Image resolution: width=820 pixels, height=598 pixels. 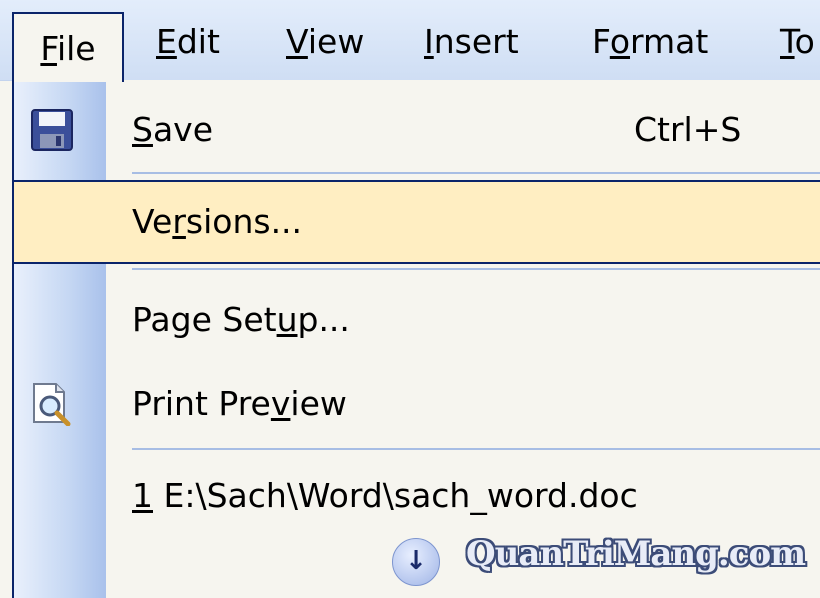 I want to click on menu-file-label-rest: ile, so click(x=76, y=48).